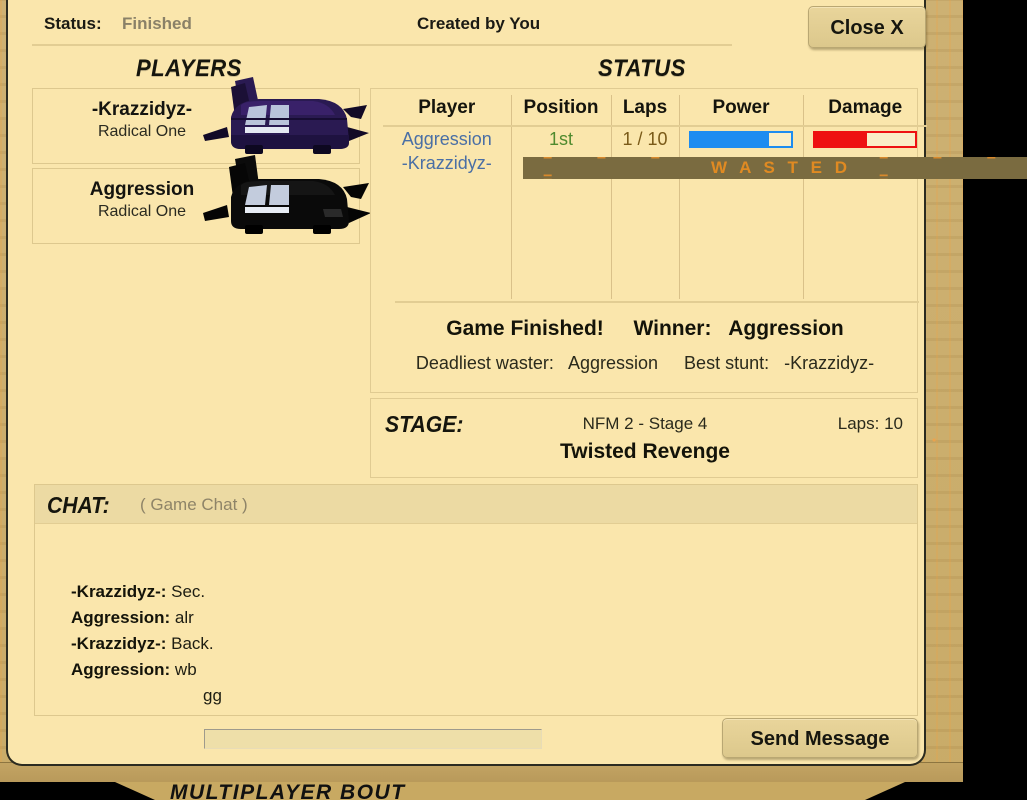 This screenshot has width=1027, height=800. I want to click on chat-text: wb, so click(185, 669).